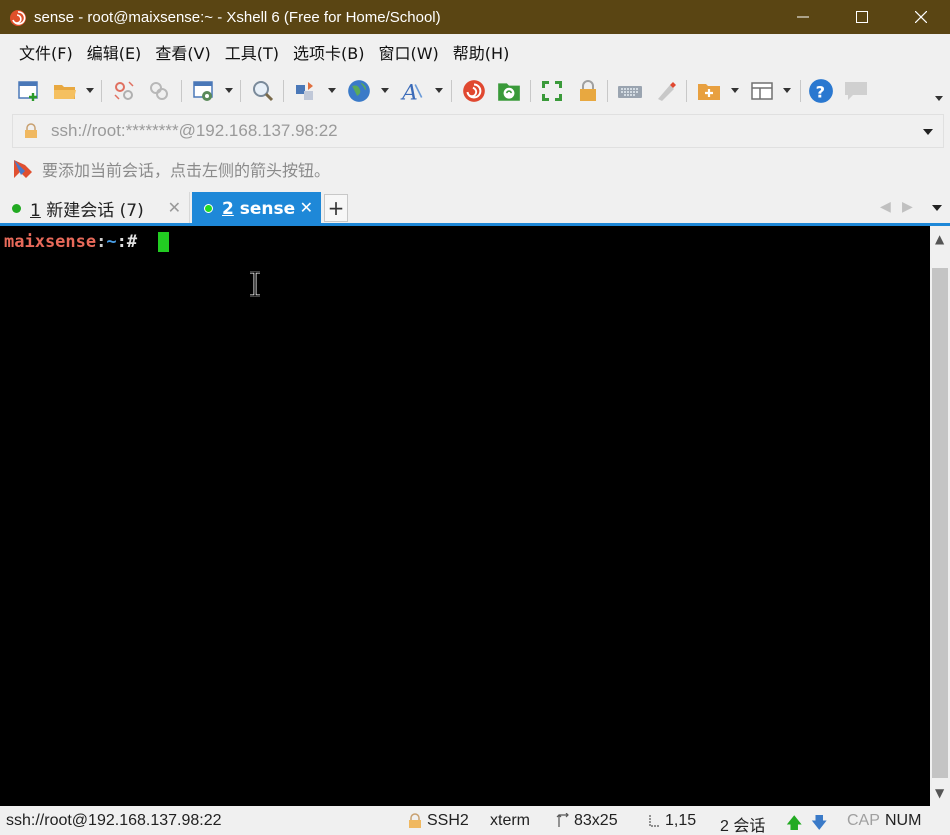 The image size is (950, 835). What do you see at coordinates (65, 91) in the screenshot?
I see `open-button` at bounding box center [65, 91].